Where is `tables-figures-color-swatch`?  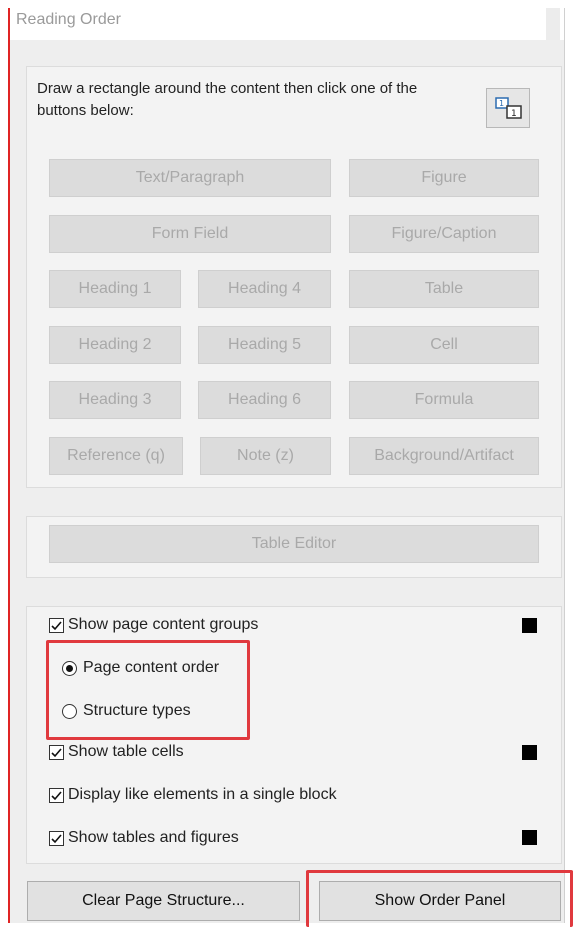 tables-figures-color-swatch is located at coordinates (529, 837).